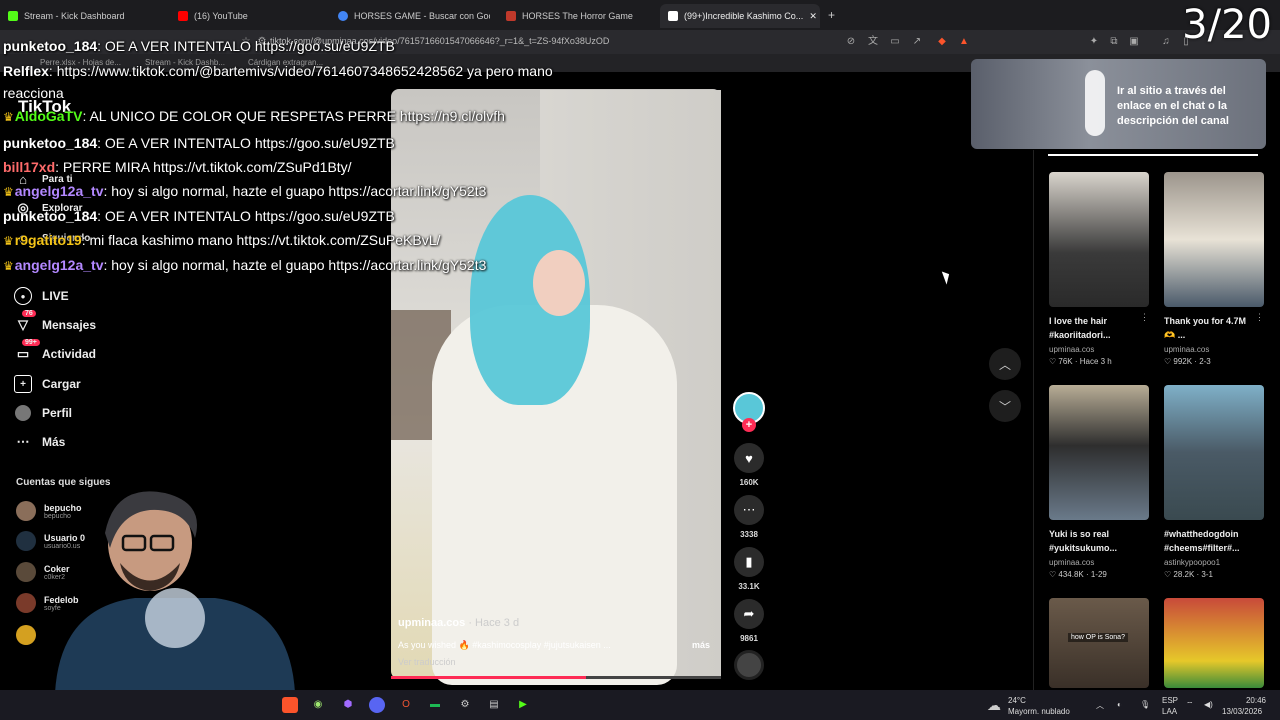 The image size is (1280, 720). What do you see at coordinates (43, 413) in the screenshot?
I see `sidebar-item-perfil: Perfil` at bounding box center [43, 413].